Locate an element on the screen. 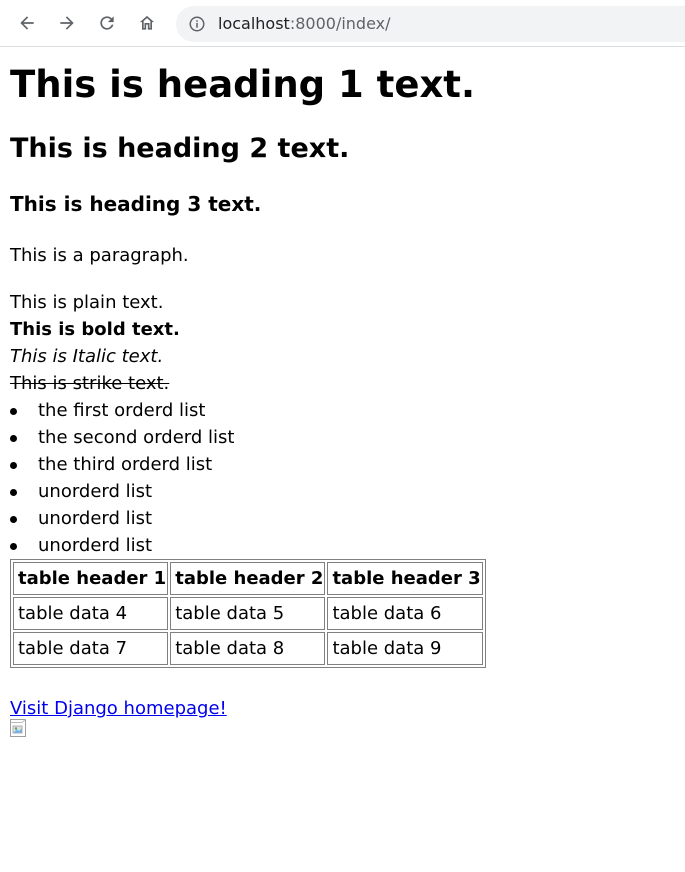  heading-2: This is heading 2 text. is located at coordinates (180, 148).